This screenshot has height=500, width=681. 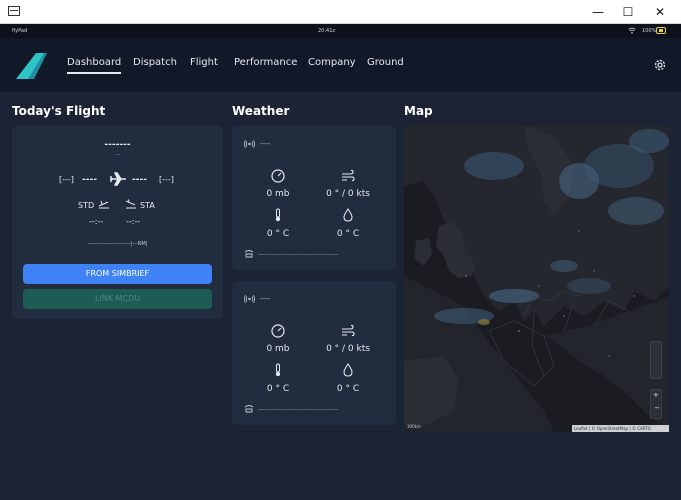 What do you see at coordinates (14, 11) in the screenshot?
I see `app-window-icon` at bounding box center [14, 11].